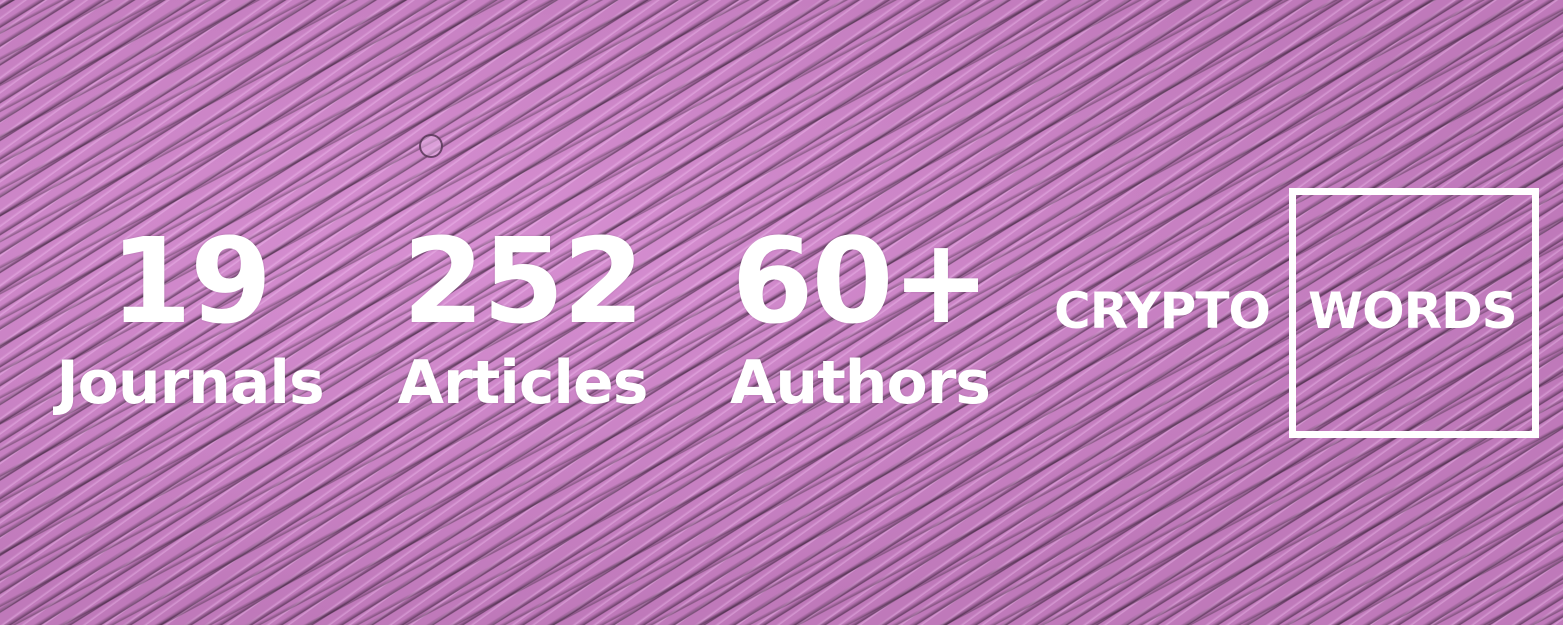 The height and width of the screenshot is (625, 1563). Describe the element at coordinates (523, 383) in the screenshot. I see `stat-articles-label: Articles` at that location.